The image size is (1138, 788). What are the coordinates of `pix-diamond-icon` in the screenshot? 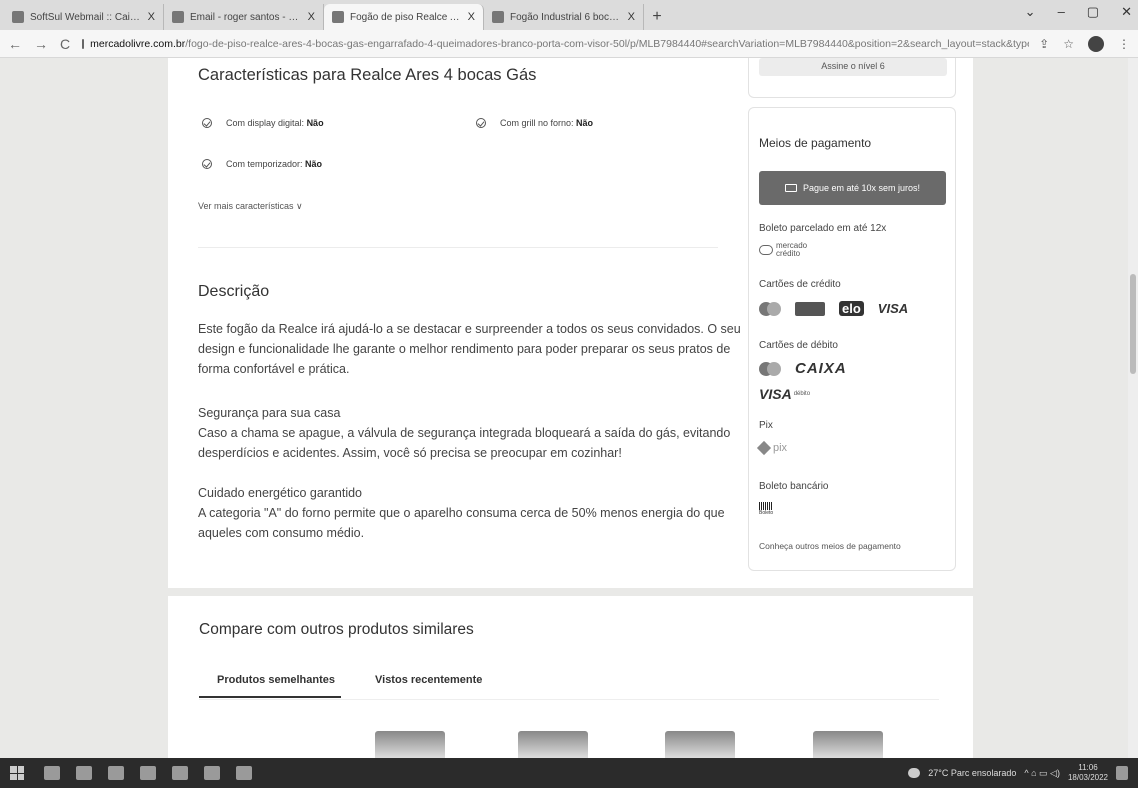 It's located at (764, 448).